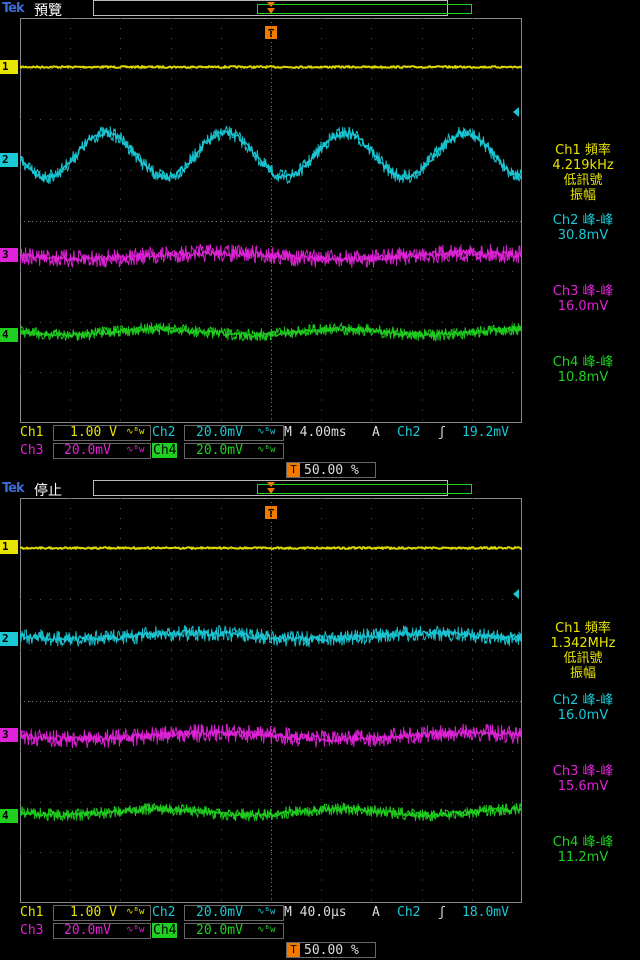 Image resolution: width=640 pixels, height=960 pixels. I want to click on ch2-trace, so click(271, 636).